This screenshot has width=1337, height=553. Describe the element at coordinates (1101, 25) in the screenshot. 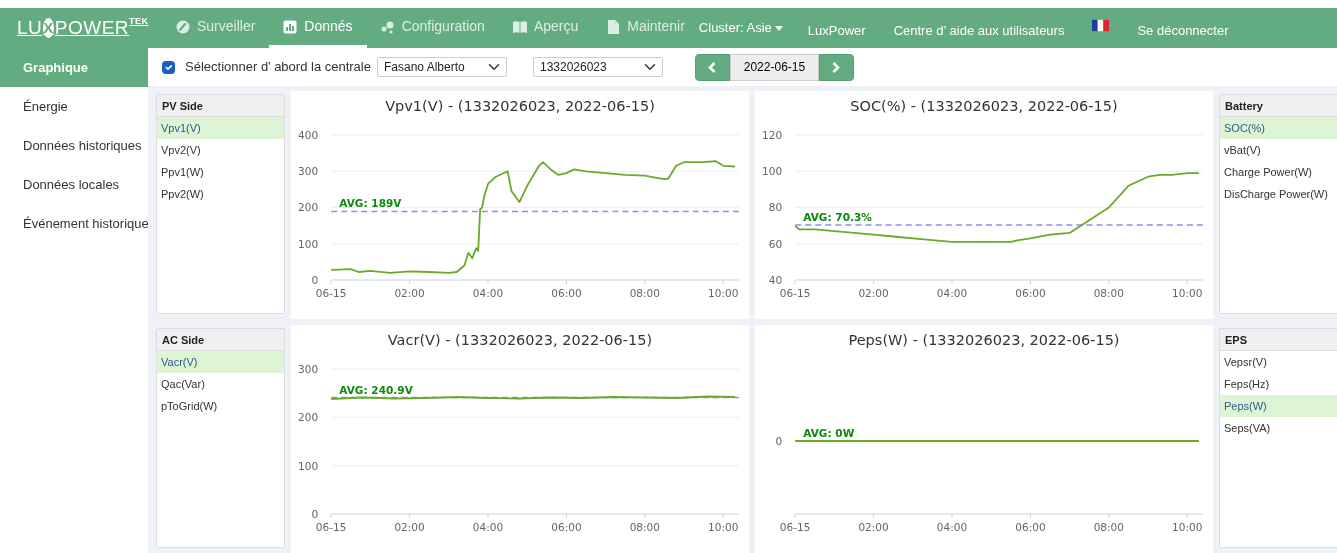

I see `flag-icon` at that location.